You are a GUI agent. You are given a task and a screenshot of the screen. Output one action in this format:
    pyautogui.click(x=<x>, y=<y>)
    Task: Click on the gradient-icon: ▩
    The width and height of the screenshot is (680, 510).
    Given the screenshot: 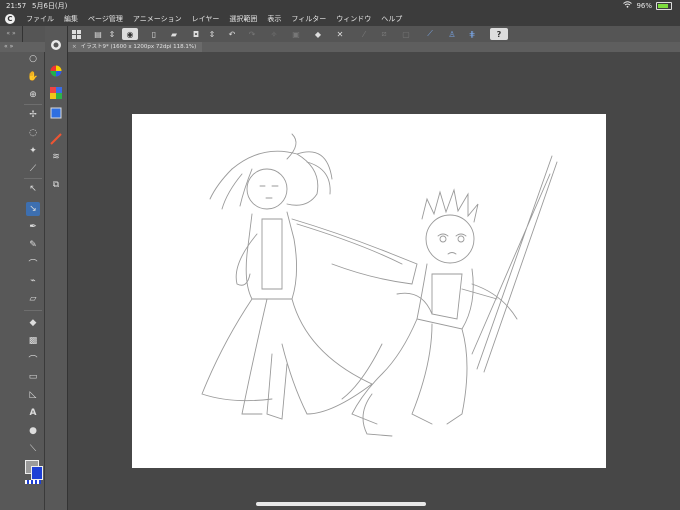 What is the action you would take?
    pyautogui.click(x=33, y=341)
    